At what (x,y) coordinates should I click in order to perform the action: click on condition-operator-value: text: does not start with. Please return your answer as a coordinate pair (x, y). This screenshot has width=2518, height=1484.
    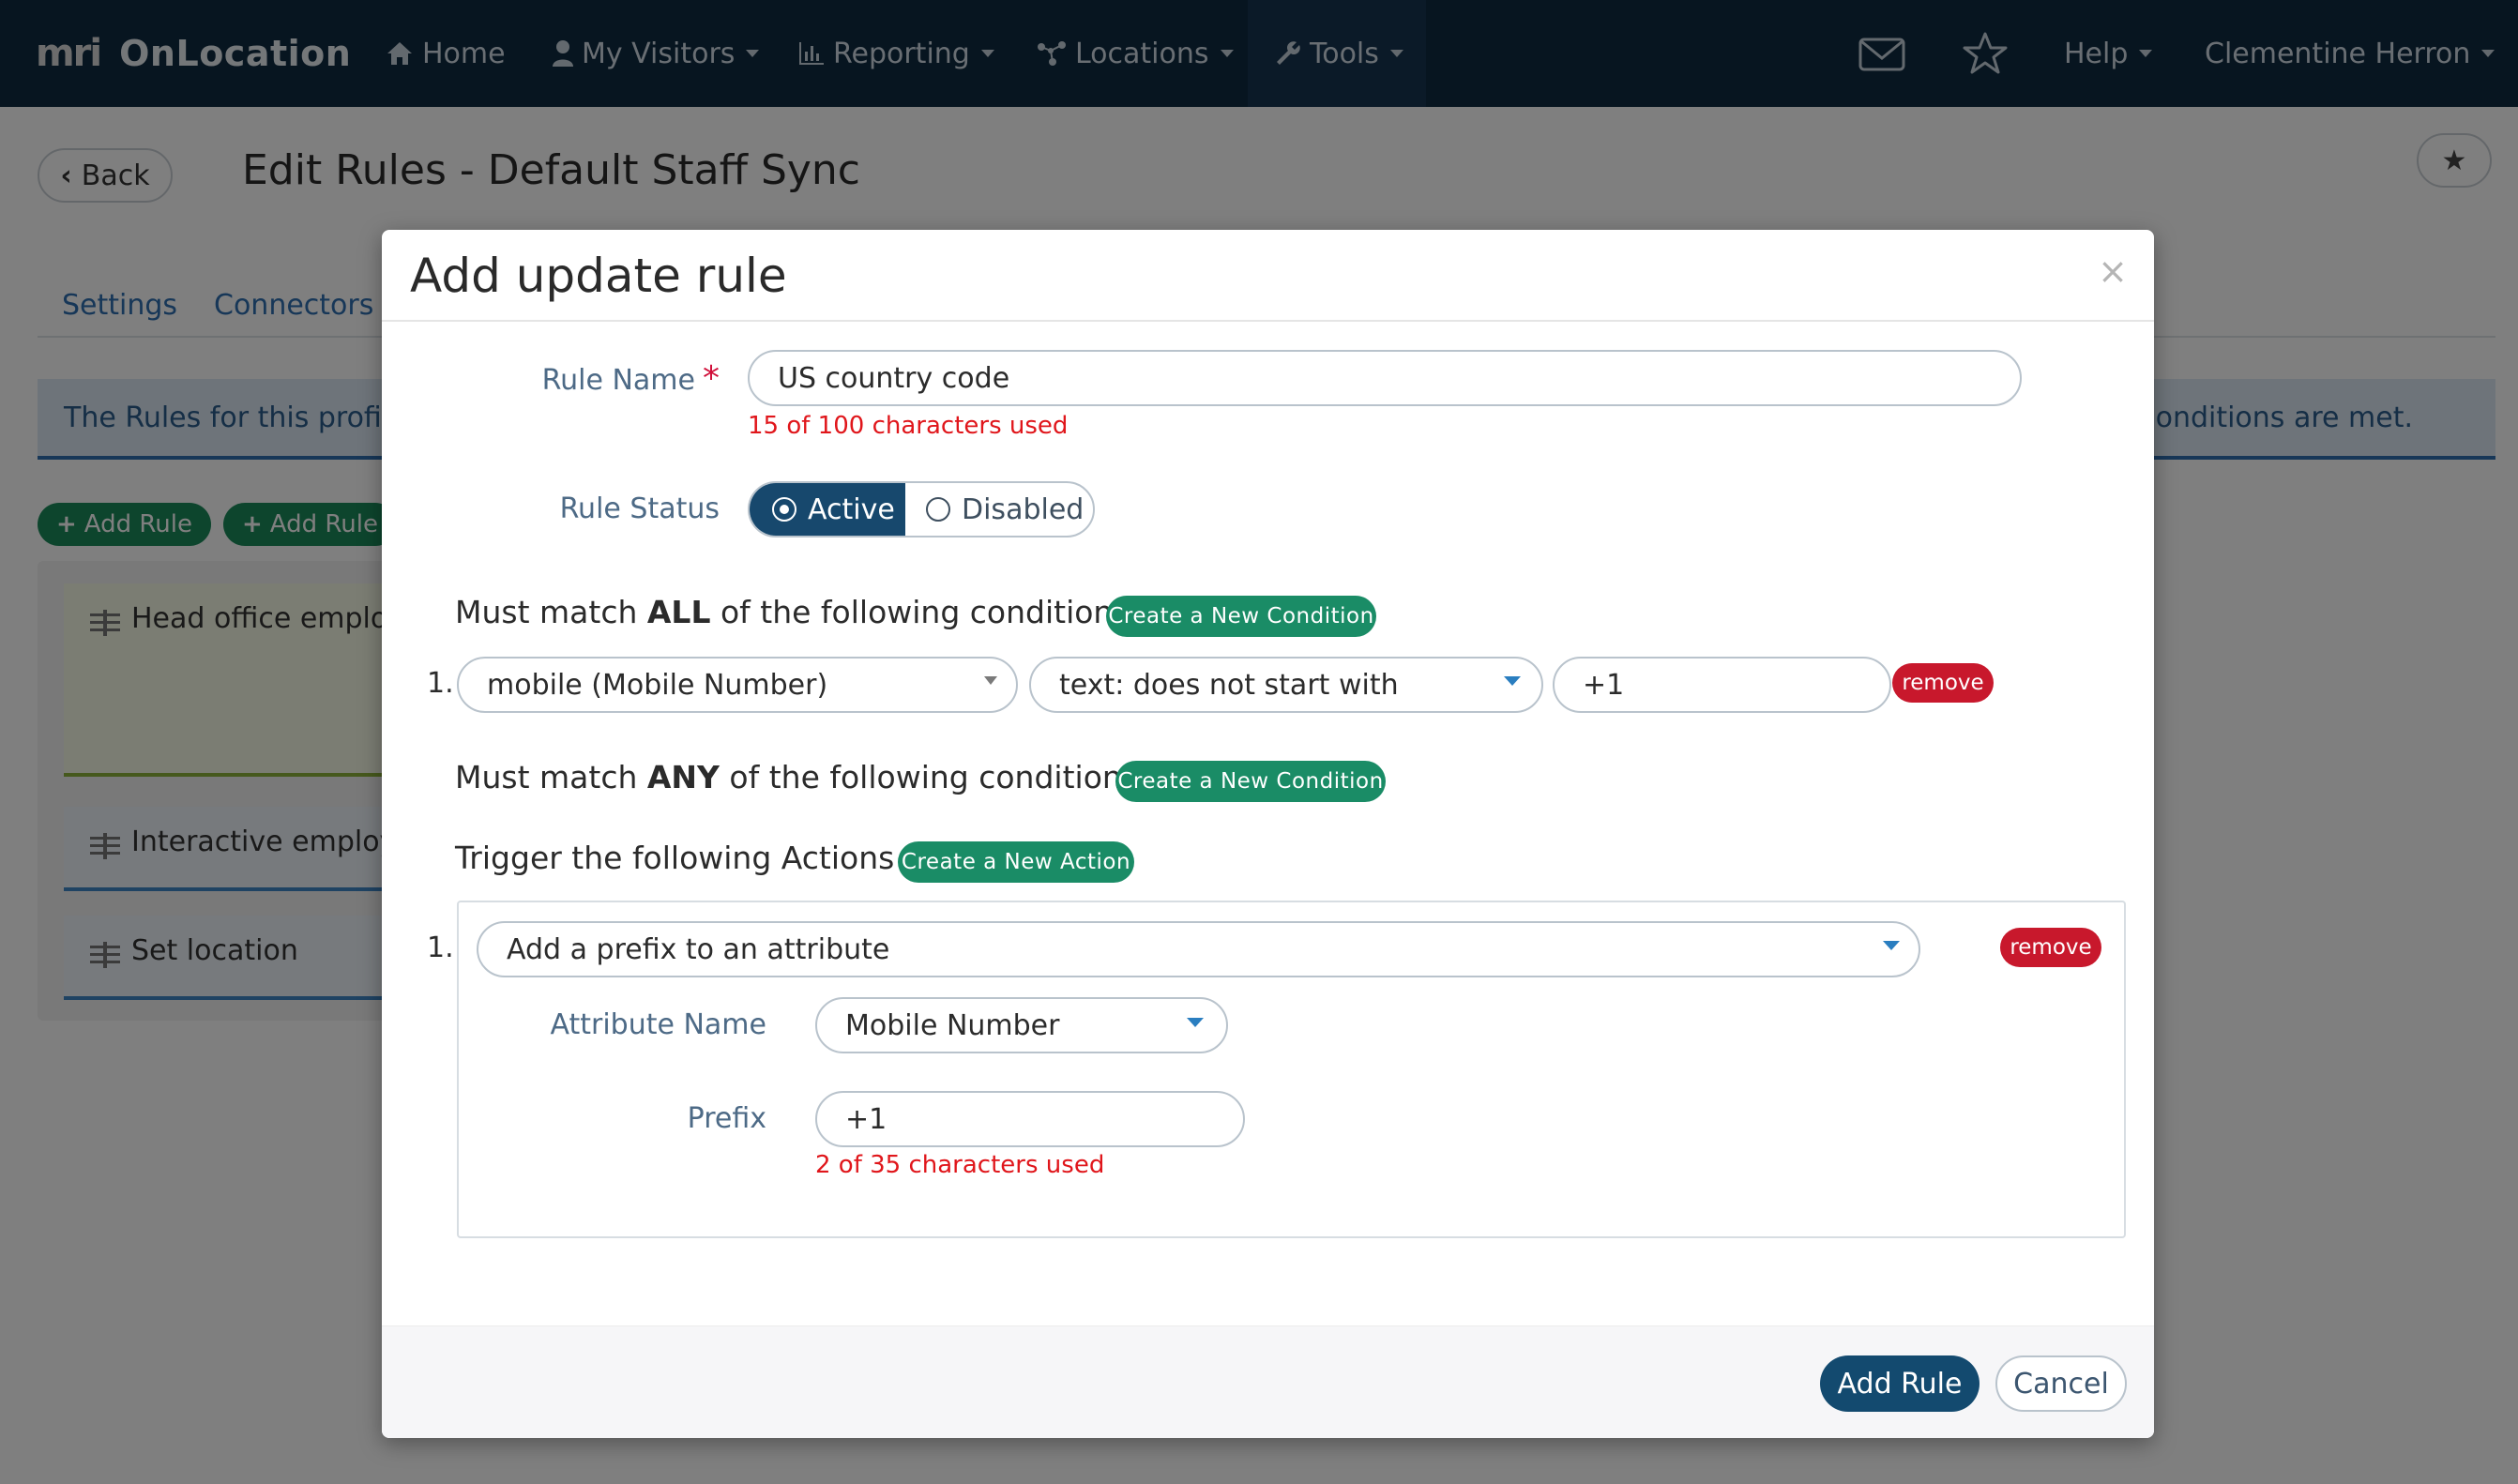
    Looking at the image, I should click on (1229, 685).